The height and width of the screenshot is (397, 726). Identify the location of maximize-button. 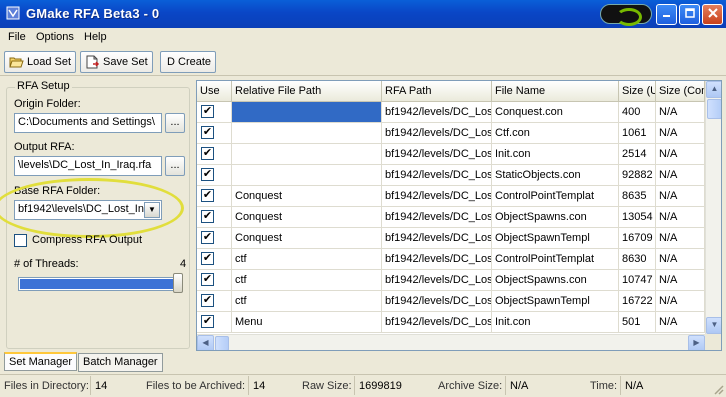
(689, 14).